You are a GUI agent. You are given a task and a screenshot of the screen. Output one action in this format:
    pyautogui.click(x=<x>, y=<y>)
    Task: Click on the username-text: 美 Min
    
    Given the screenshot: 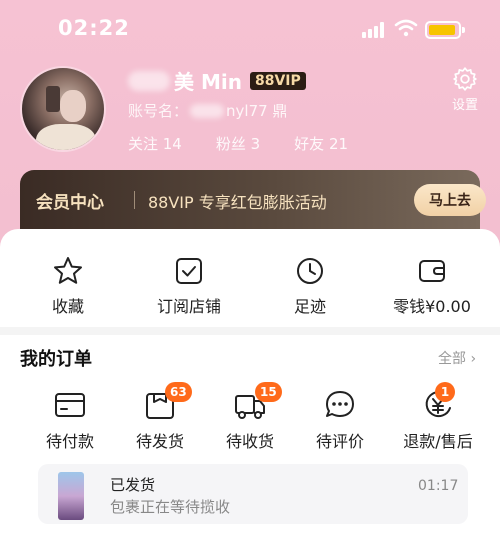 What is the action you would take?
    pyautogui.click(x=208, y=82)
    